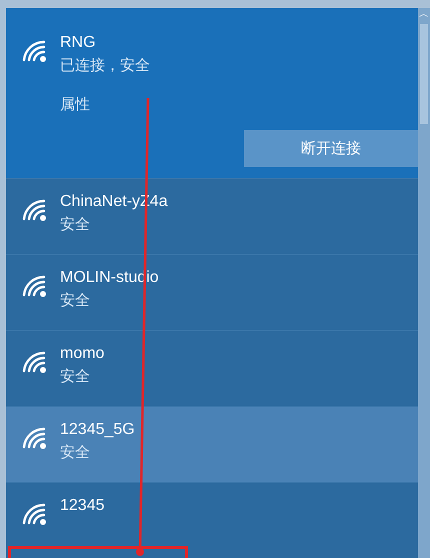 The width and height of the screenshot is (430, 558). Describe the element at coordinates (212, 444) in the screenshot. I see `network-item: 12345_5G 安全` at that location.